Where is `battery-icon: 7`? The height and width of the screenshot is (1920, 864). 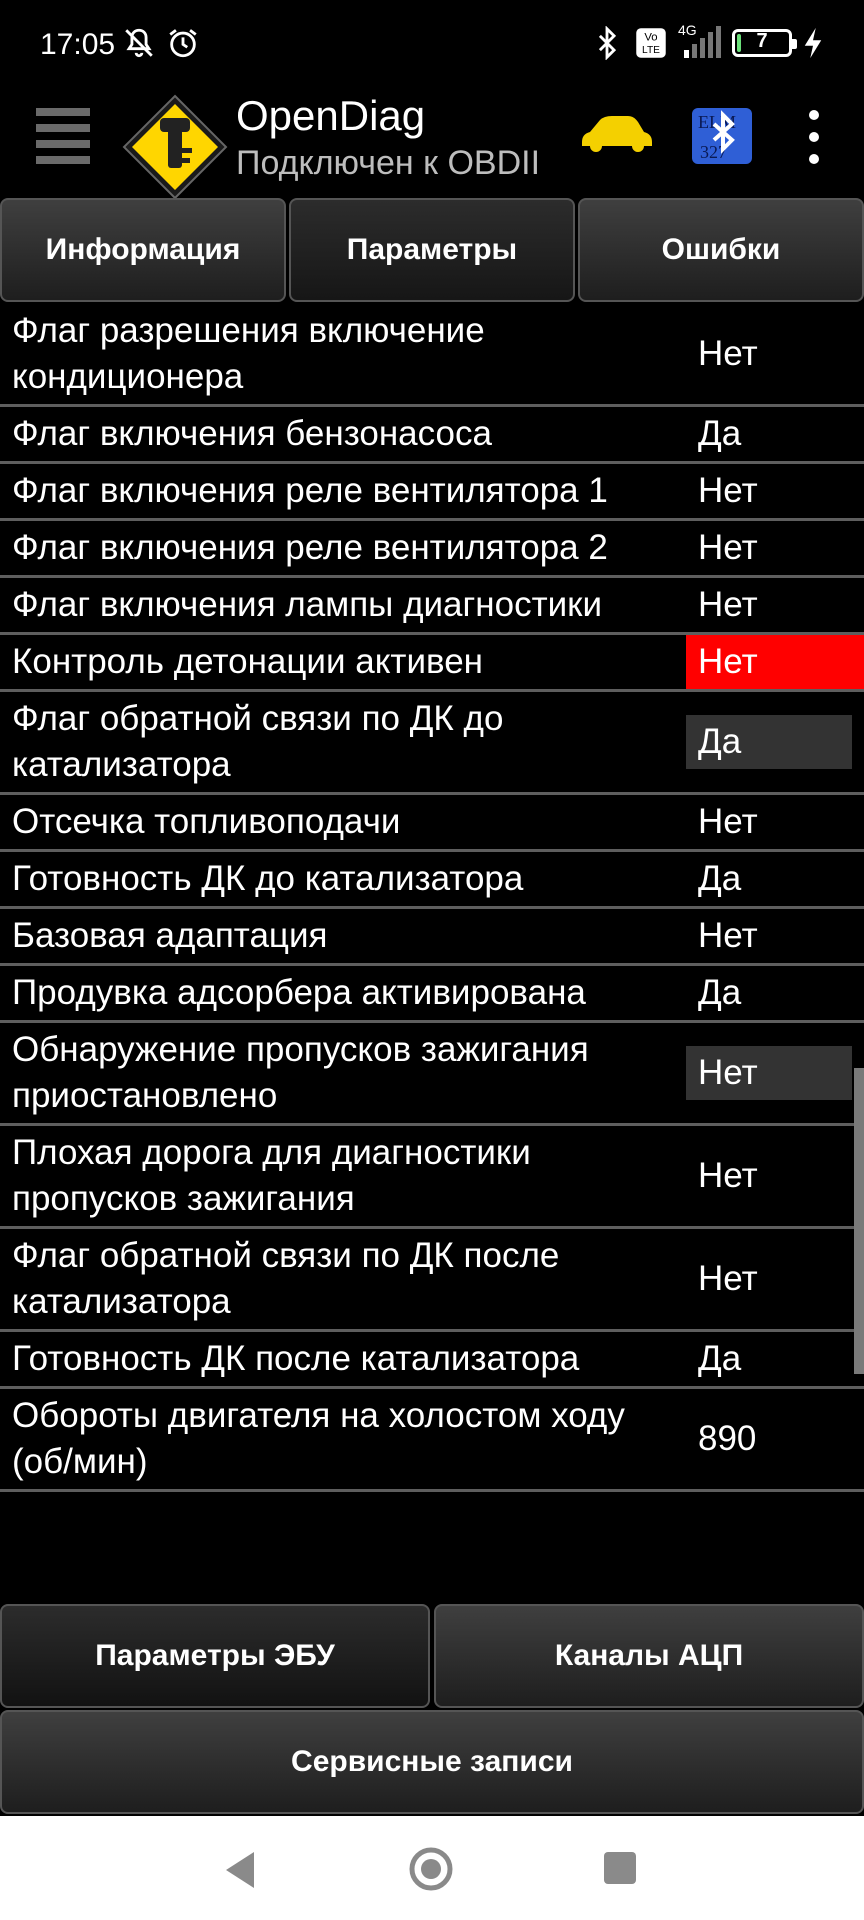 battery-icon: 7 is located at coordinates (764, 43).